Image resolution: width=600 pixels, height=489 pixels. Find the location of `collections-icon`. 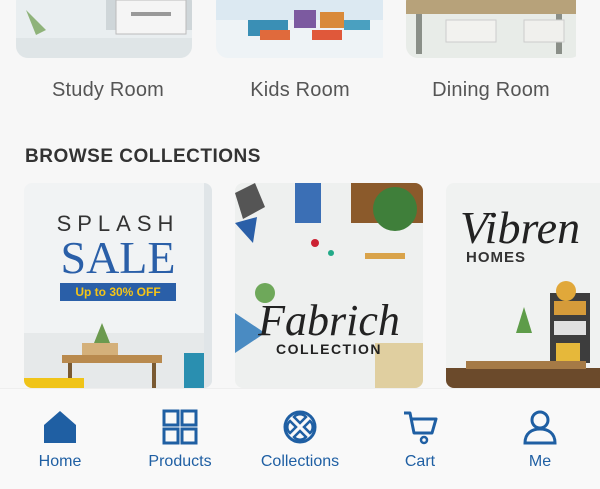

collections-icon is located at coordinates (300, 427).